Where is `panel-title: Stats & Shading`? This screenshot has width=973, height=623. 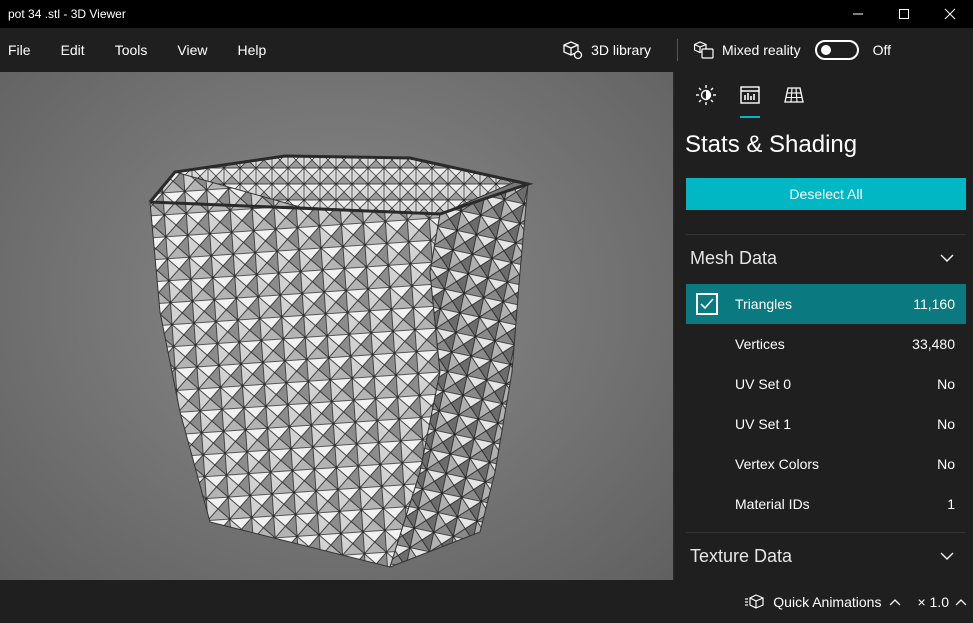
panel-title: Stats & Shading is located at coordinates (771, 144).